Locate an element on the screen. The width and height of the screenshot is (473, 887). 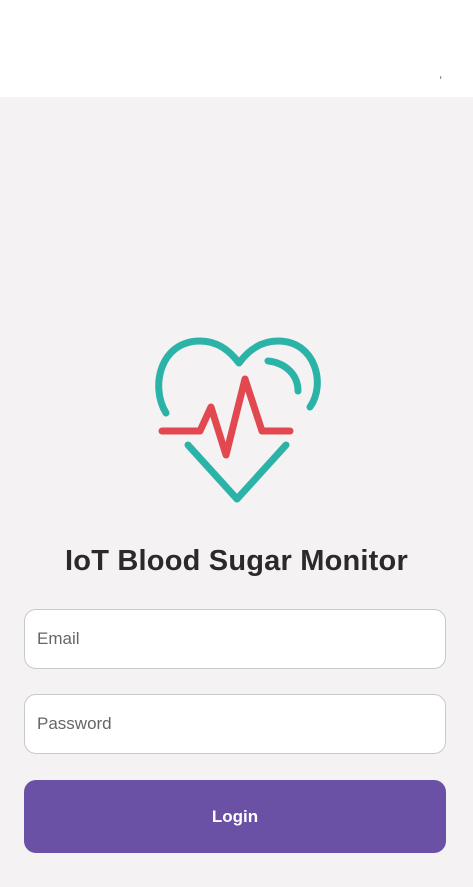
status-indicator: ʼ is located at coordinates (440, 81).